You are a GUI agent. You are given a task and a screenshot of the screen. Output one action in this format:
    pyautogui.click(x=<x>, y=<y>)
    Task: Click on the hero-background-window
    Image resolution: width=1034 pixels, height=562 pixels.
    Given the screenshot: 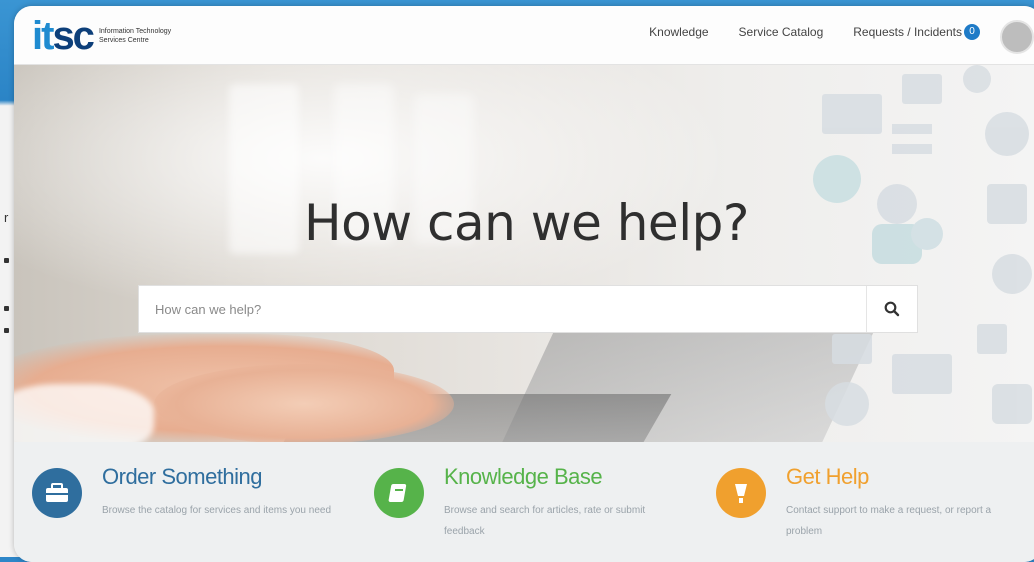 What is the action you would take?
    pyautogui.click(x=264, y=169)
    